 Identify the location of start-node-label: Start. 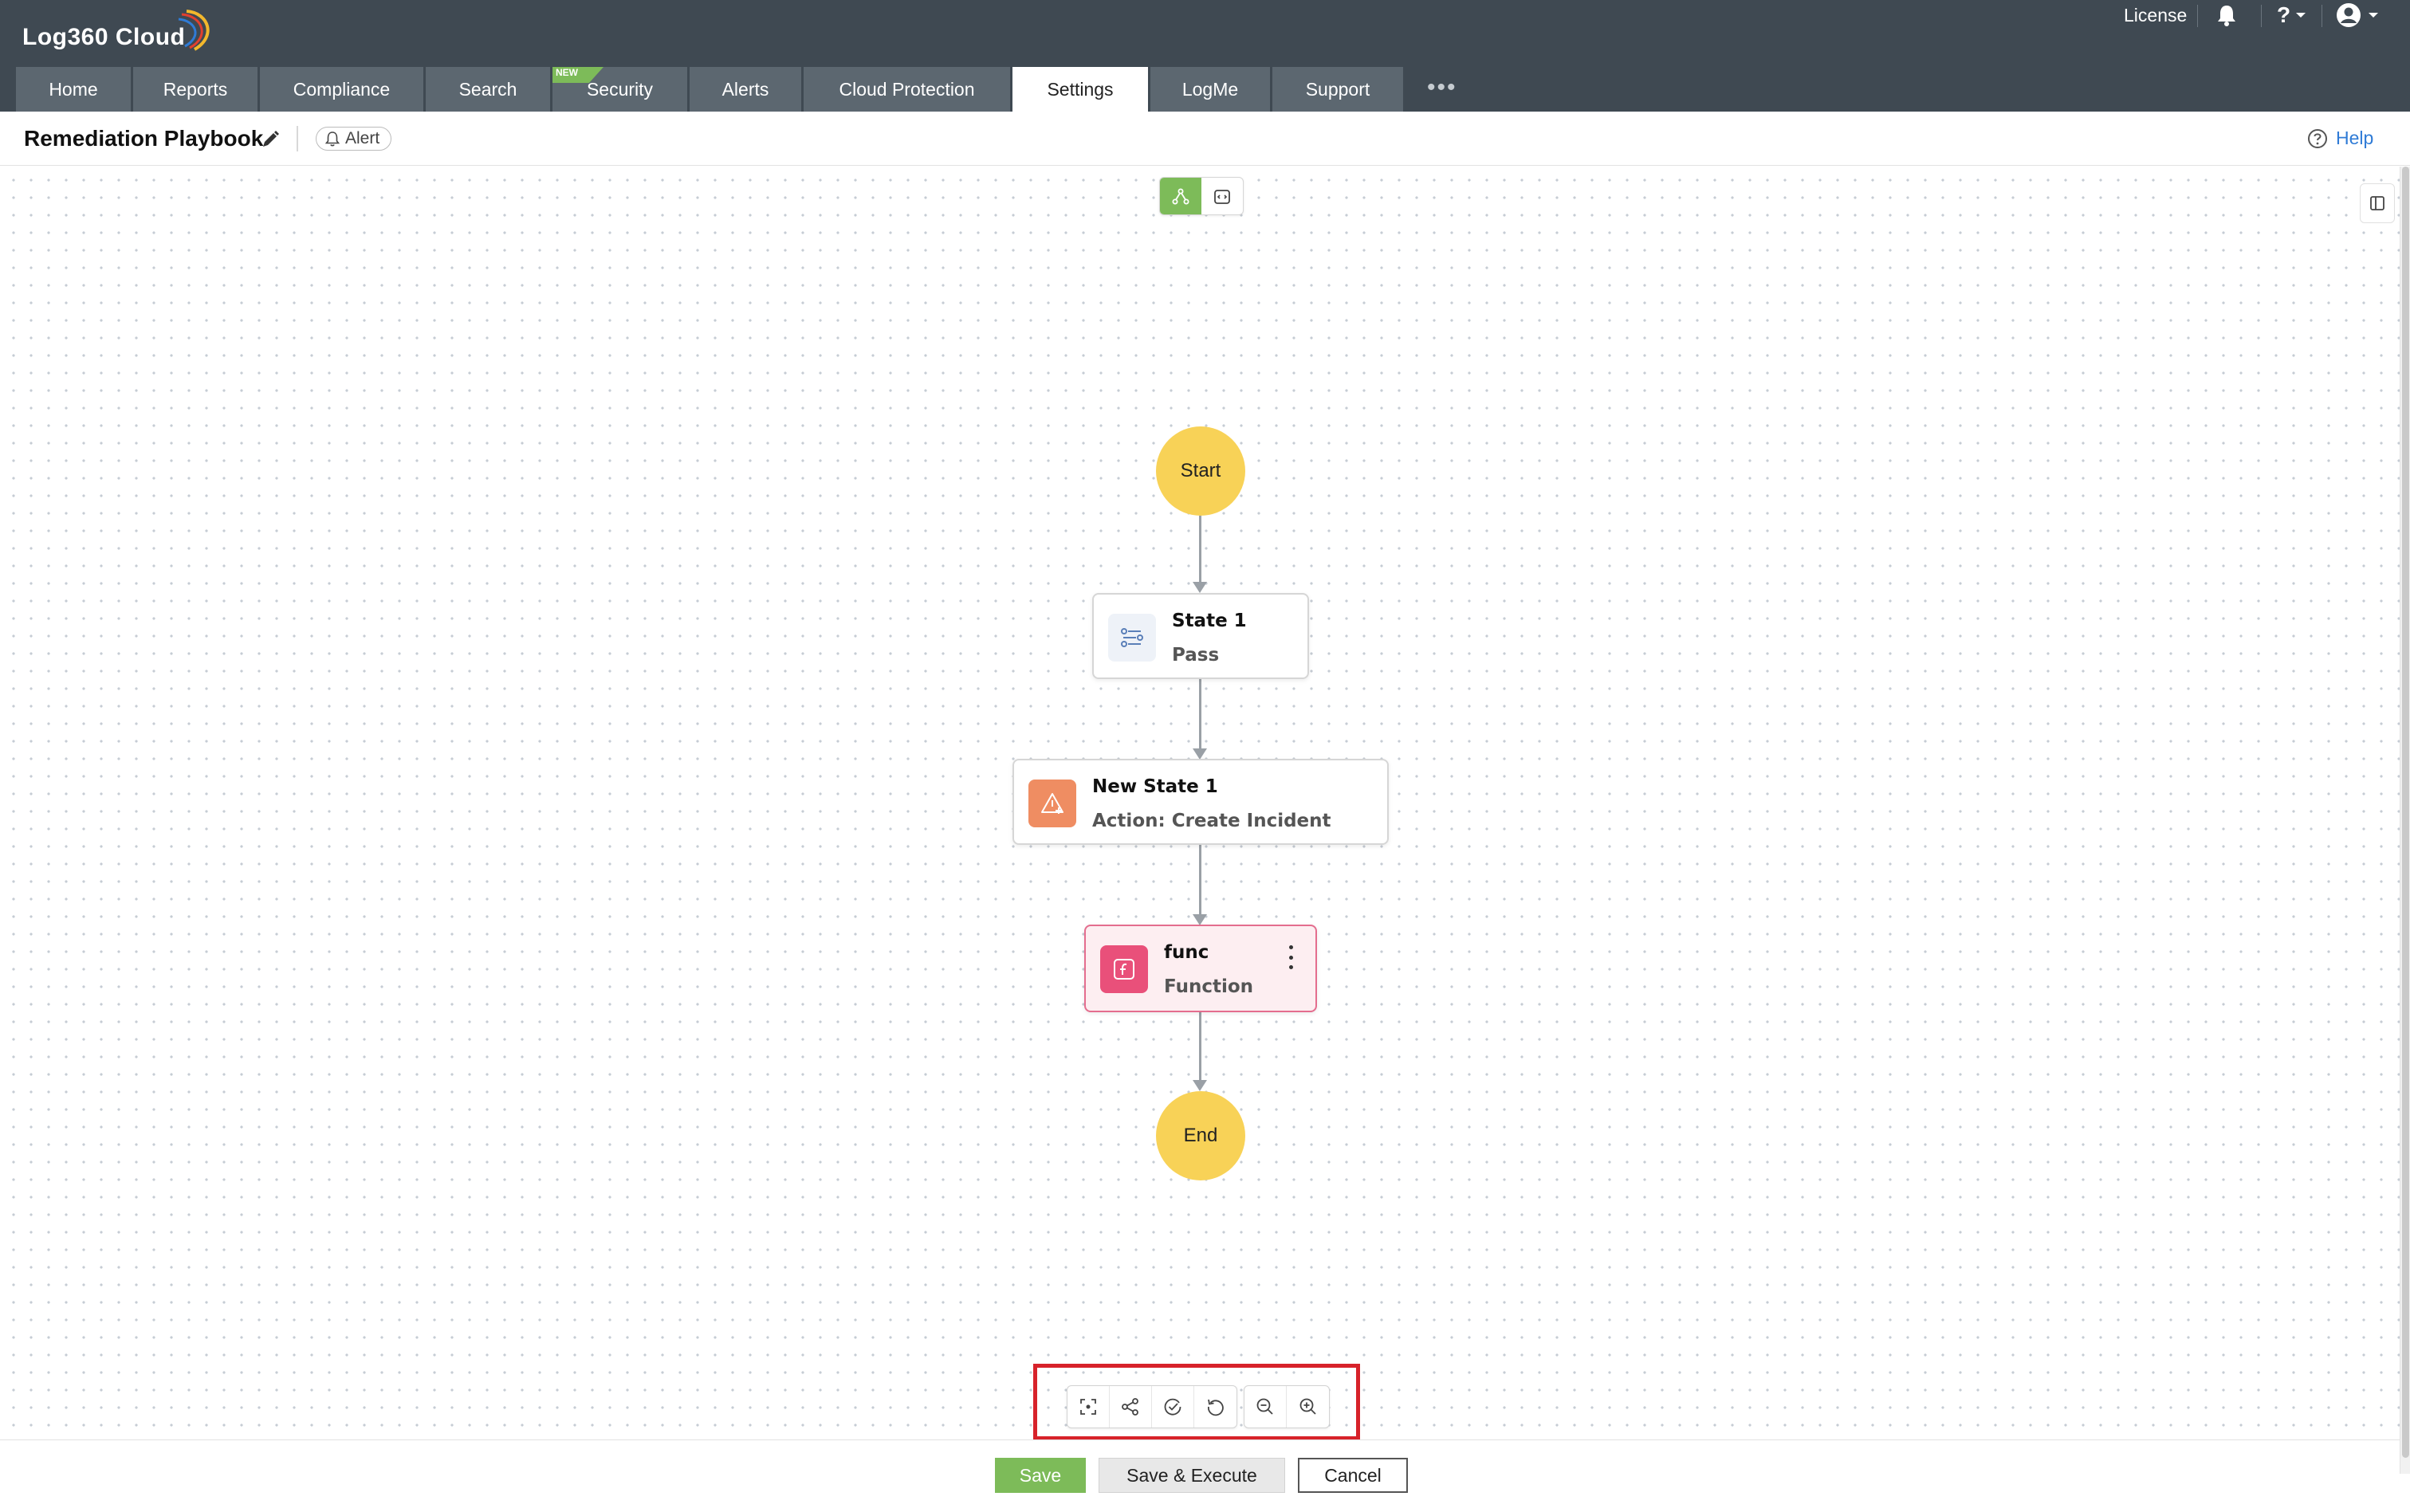
(1200, 470).